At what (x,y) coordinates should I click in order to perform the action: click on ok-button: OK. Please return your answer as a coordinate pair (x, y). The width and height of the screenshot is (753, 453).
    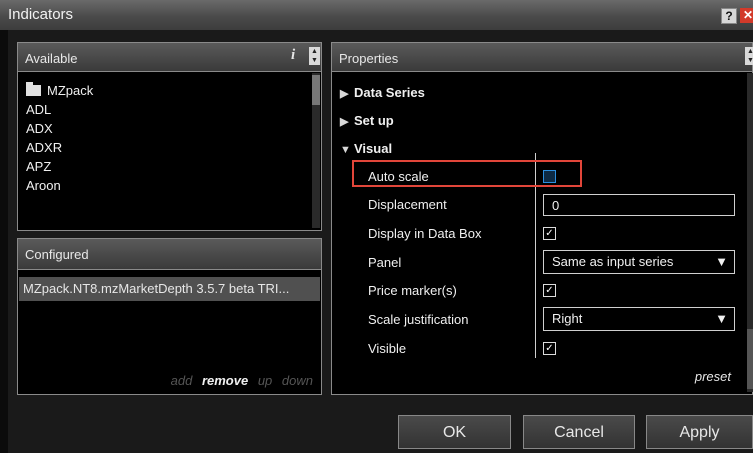
    Looking at the image, I should click on (454, 432).